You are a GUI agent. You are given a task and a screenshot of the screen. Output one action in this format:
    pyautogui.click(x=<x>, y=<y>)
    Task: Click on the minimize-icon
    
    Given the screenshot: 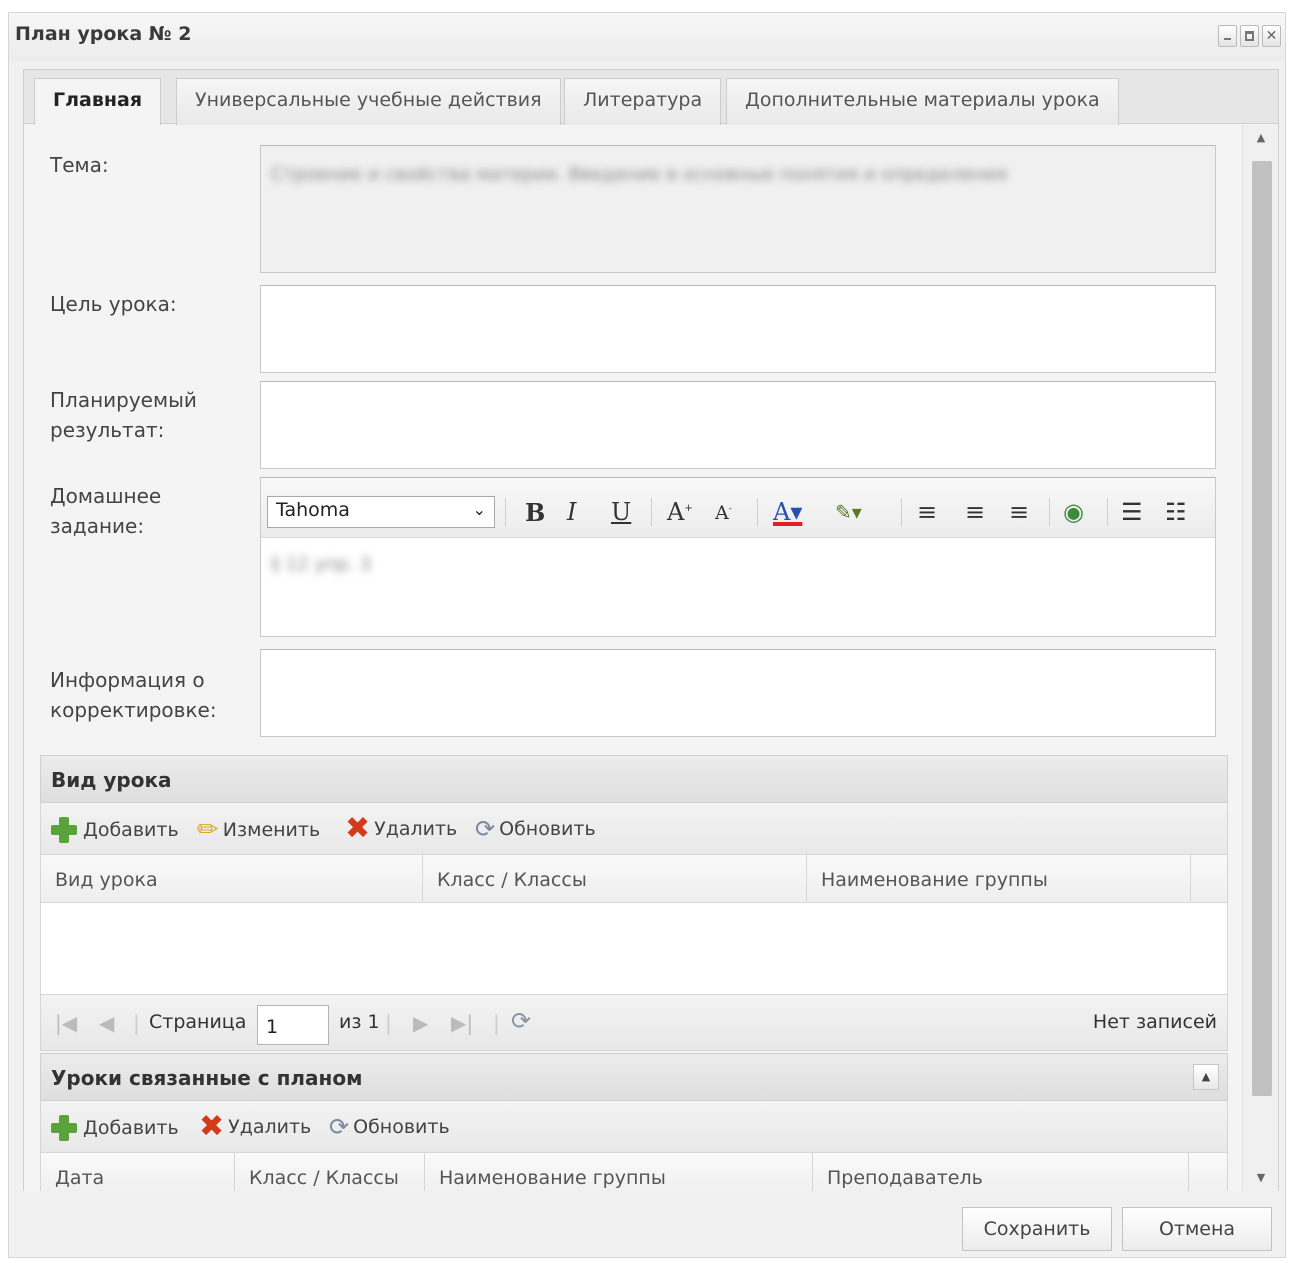 What is the action you would take?
    pyautogui.click(x=1227, y=36)
    